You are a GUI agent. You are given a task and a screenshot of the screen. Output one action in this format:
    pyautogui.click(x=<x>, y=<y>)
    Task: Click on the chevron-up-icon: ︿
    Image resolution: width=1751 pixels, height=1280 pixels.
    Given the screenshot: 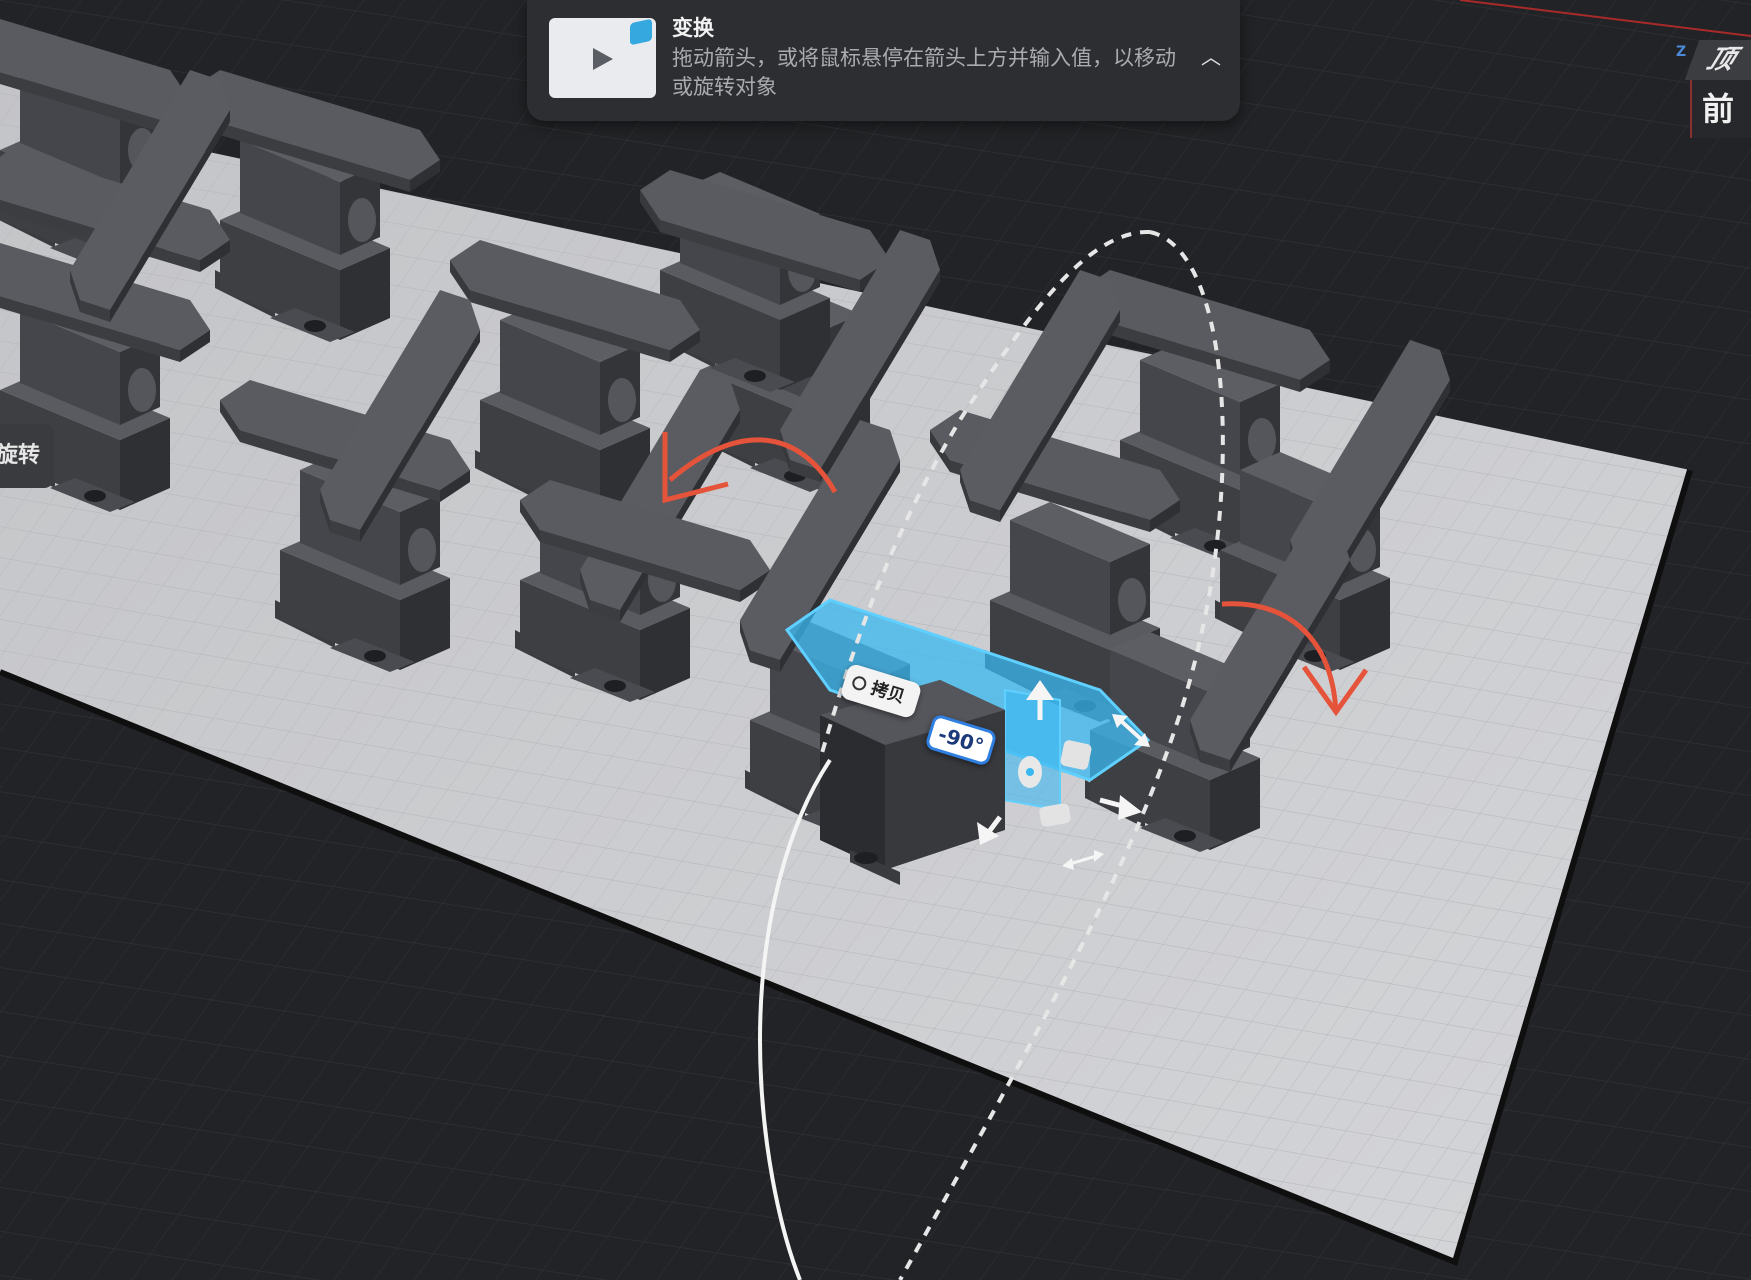 What is the action you would take?
    pyautogui.click(x=1211, y=57)
    